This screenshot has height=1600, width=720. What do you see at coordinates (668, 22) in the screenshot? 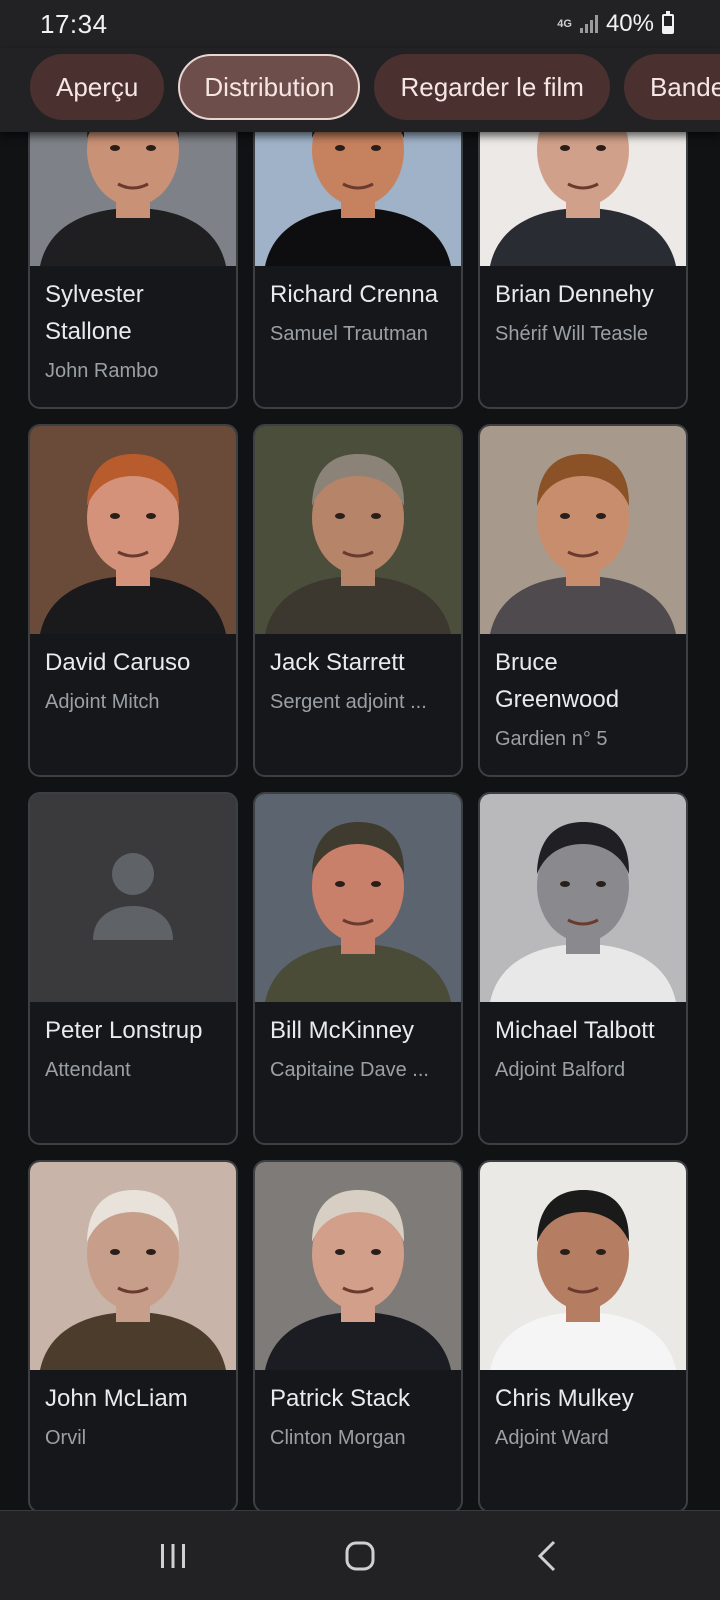
I see `battery-icon` at bounding box center [668, 22].